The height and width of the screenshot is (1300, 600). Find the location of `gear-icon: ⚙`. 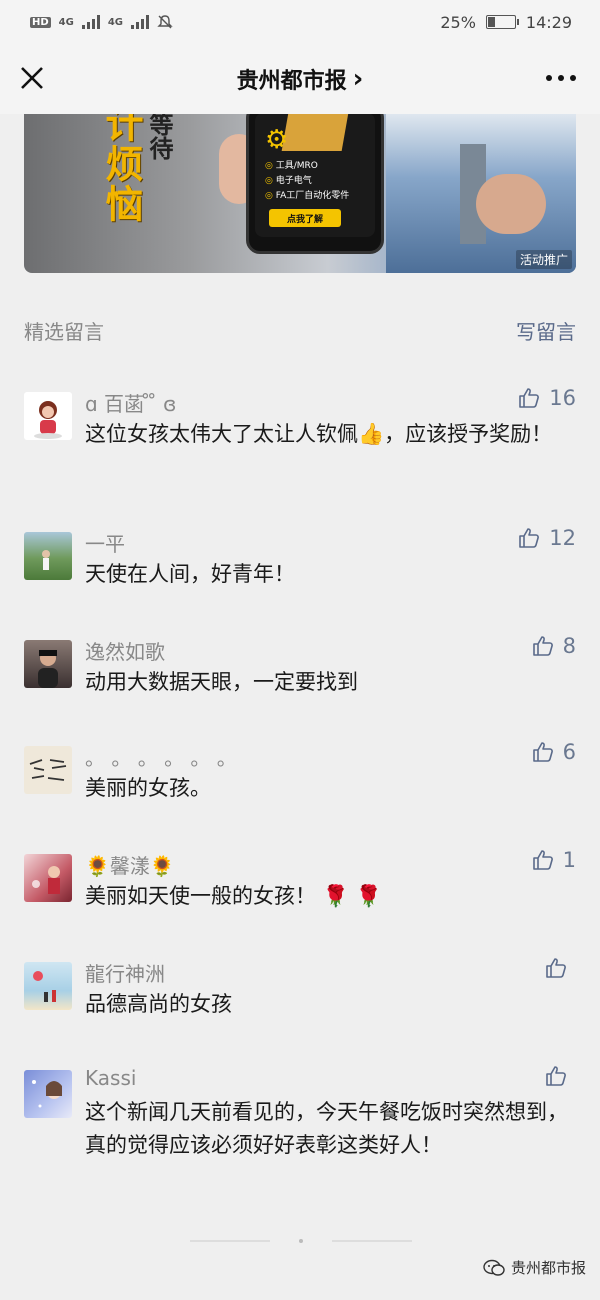

gear-icon: ⚙ is located at coordinates (277, 140).